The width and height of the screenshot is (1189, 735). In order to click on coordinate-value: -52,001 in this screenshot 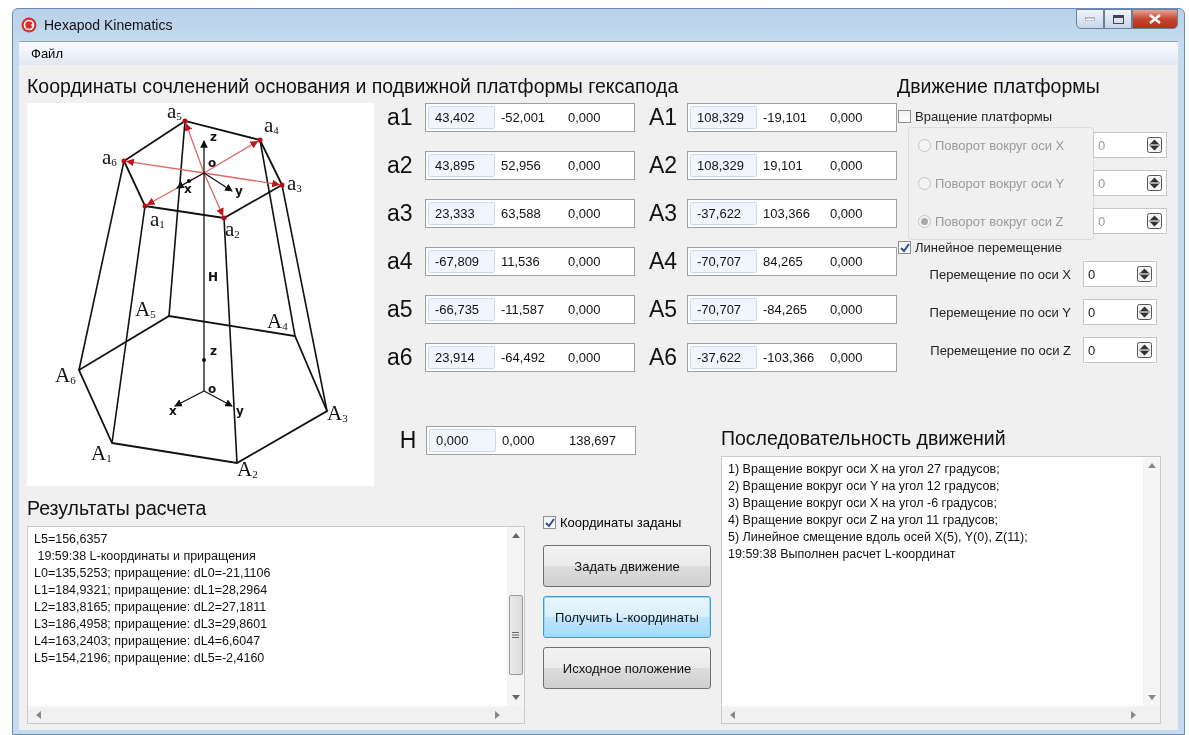, I will do `click(528, 117)`.